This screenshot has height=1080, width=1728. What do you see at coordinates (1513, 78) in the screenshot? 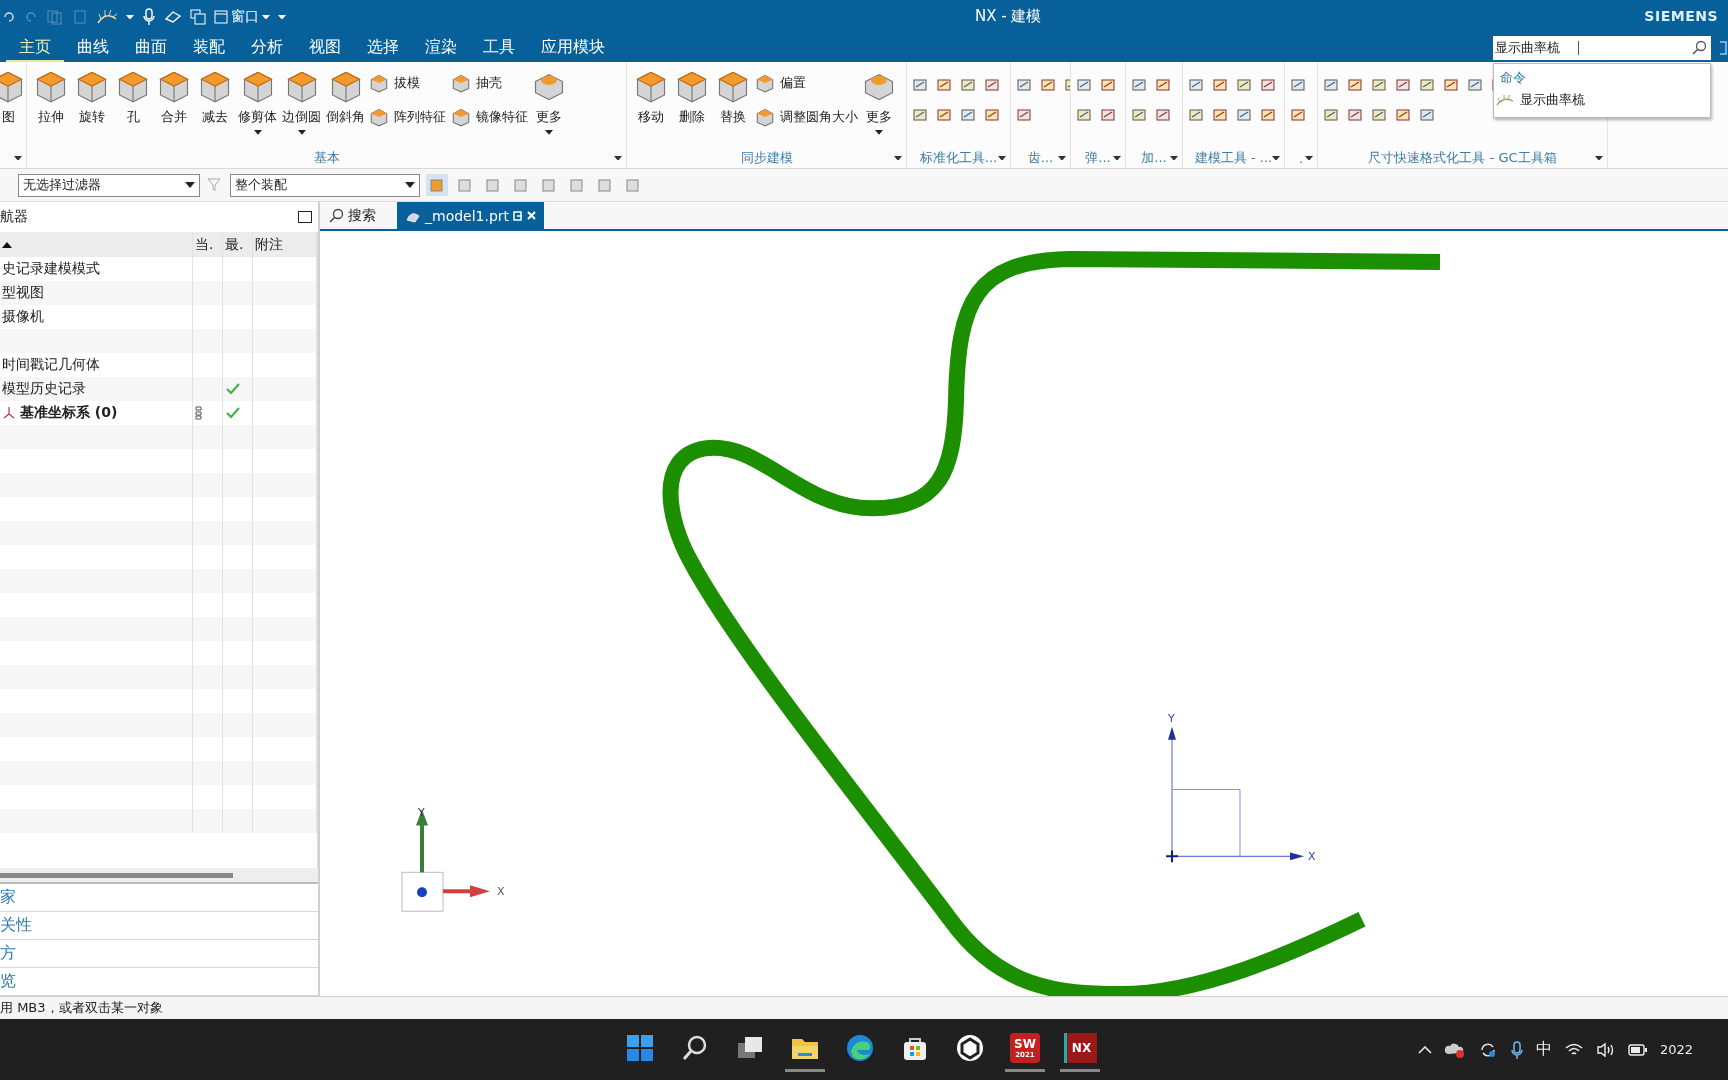
I see `dropdown-heading: 命令` at bounding box center [1513, 78].